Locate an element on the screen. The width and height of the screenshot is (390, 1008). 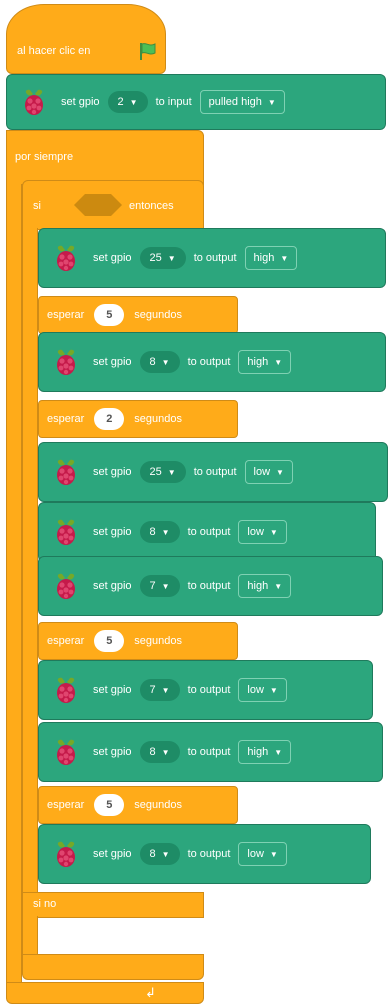
else-empty-slot is located at coordinates (73, 938).